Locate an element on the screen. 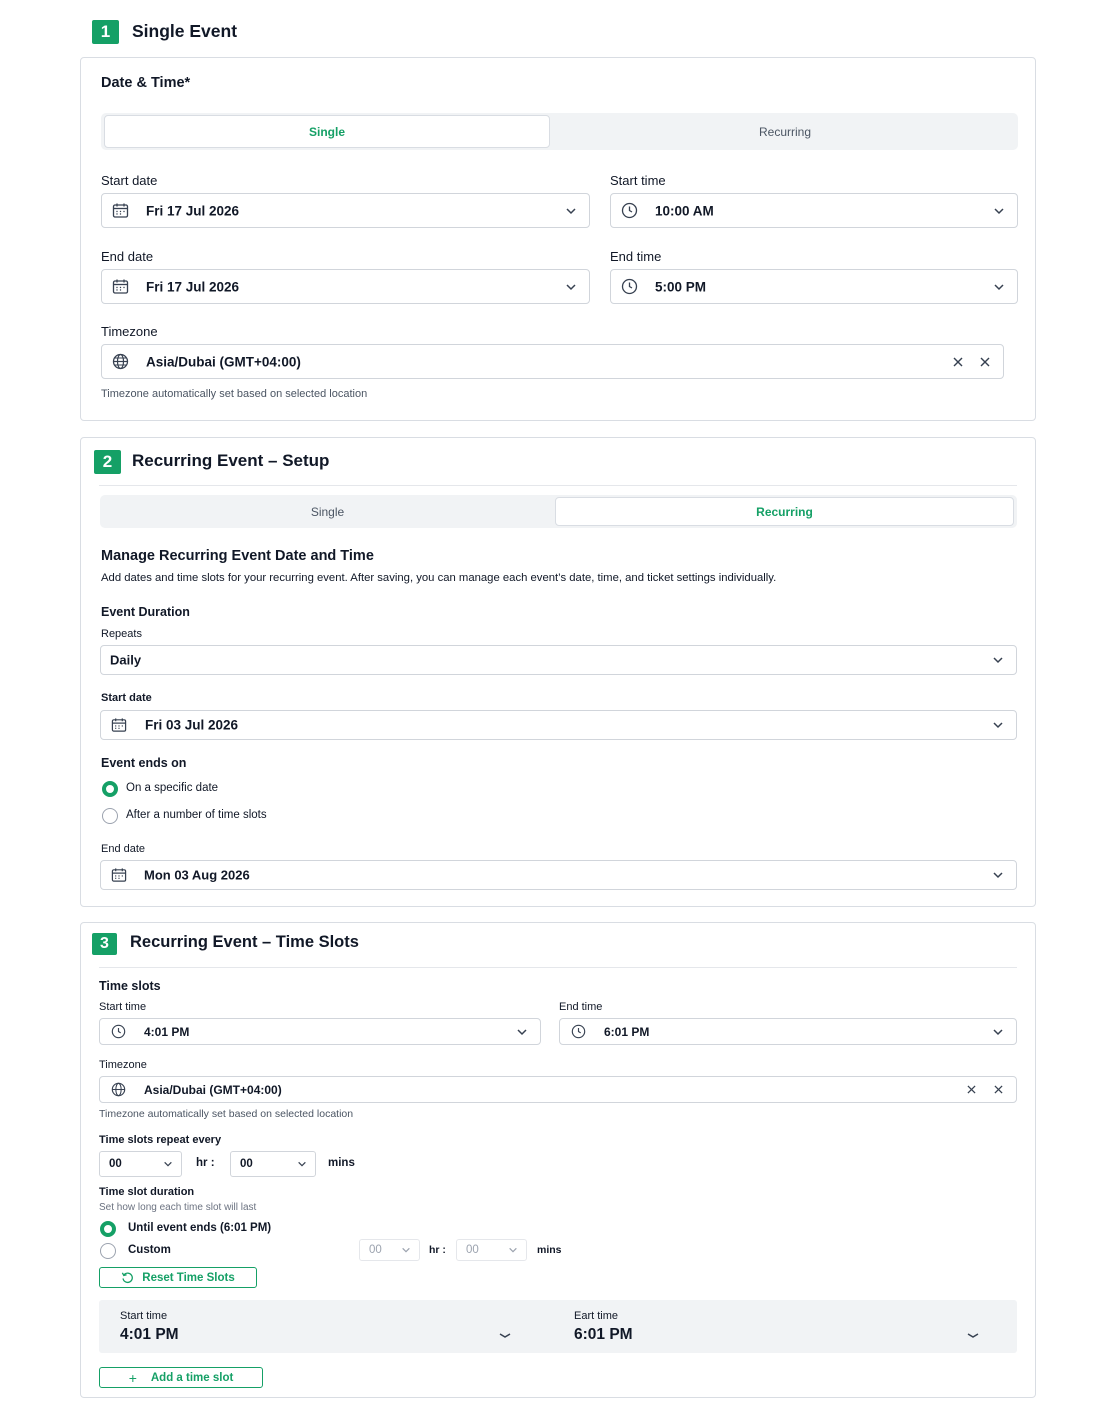 This screenshot has width=1117, height=1409. section-1-badge: 1 is located at coordinates (105, 32).